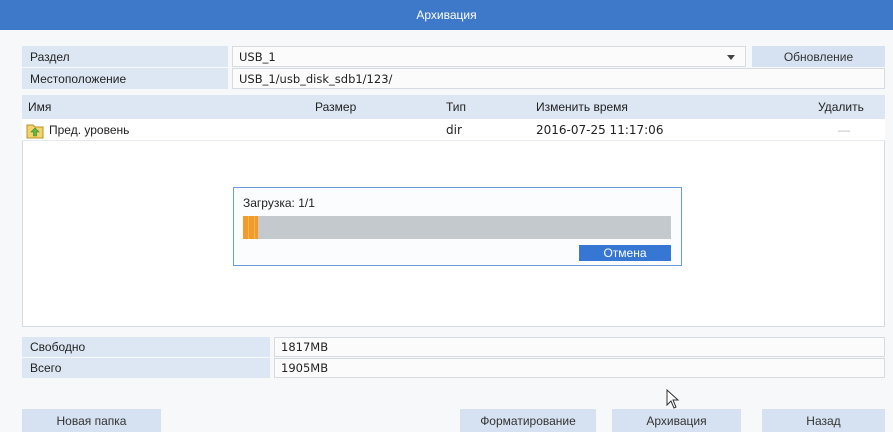  I want to click on partition-value: USB_1, so click(257, 56).